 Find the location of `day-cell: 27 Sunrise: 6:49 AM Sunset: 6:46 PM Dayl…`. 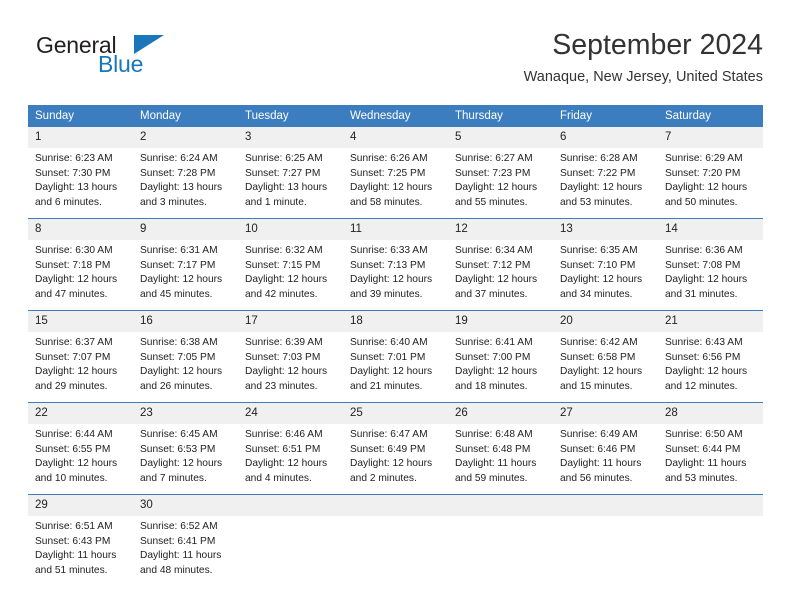

day-cell: 27 Sunrise: 6:49 AM Sunset: 6:46 PM Dayl… is located at coordinates (605, 448).